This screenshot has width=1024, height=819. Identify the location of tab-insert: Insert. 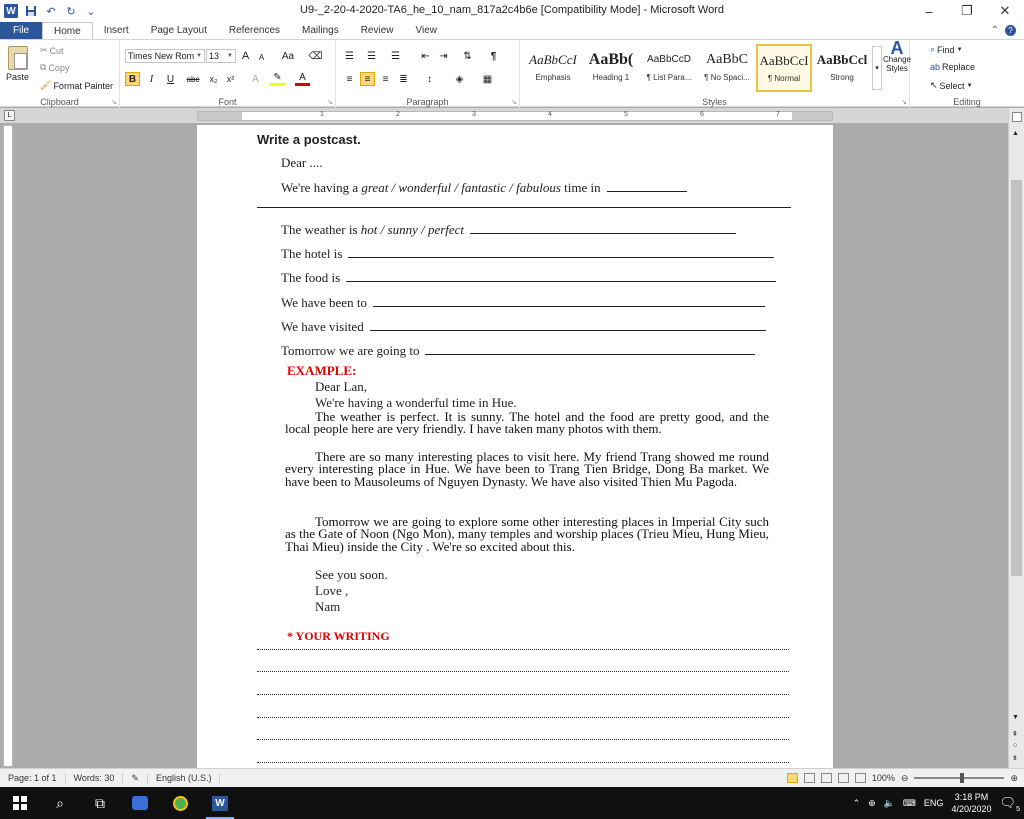
(116, 30).